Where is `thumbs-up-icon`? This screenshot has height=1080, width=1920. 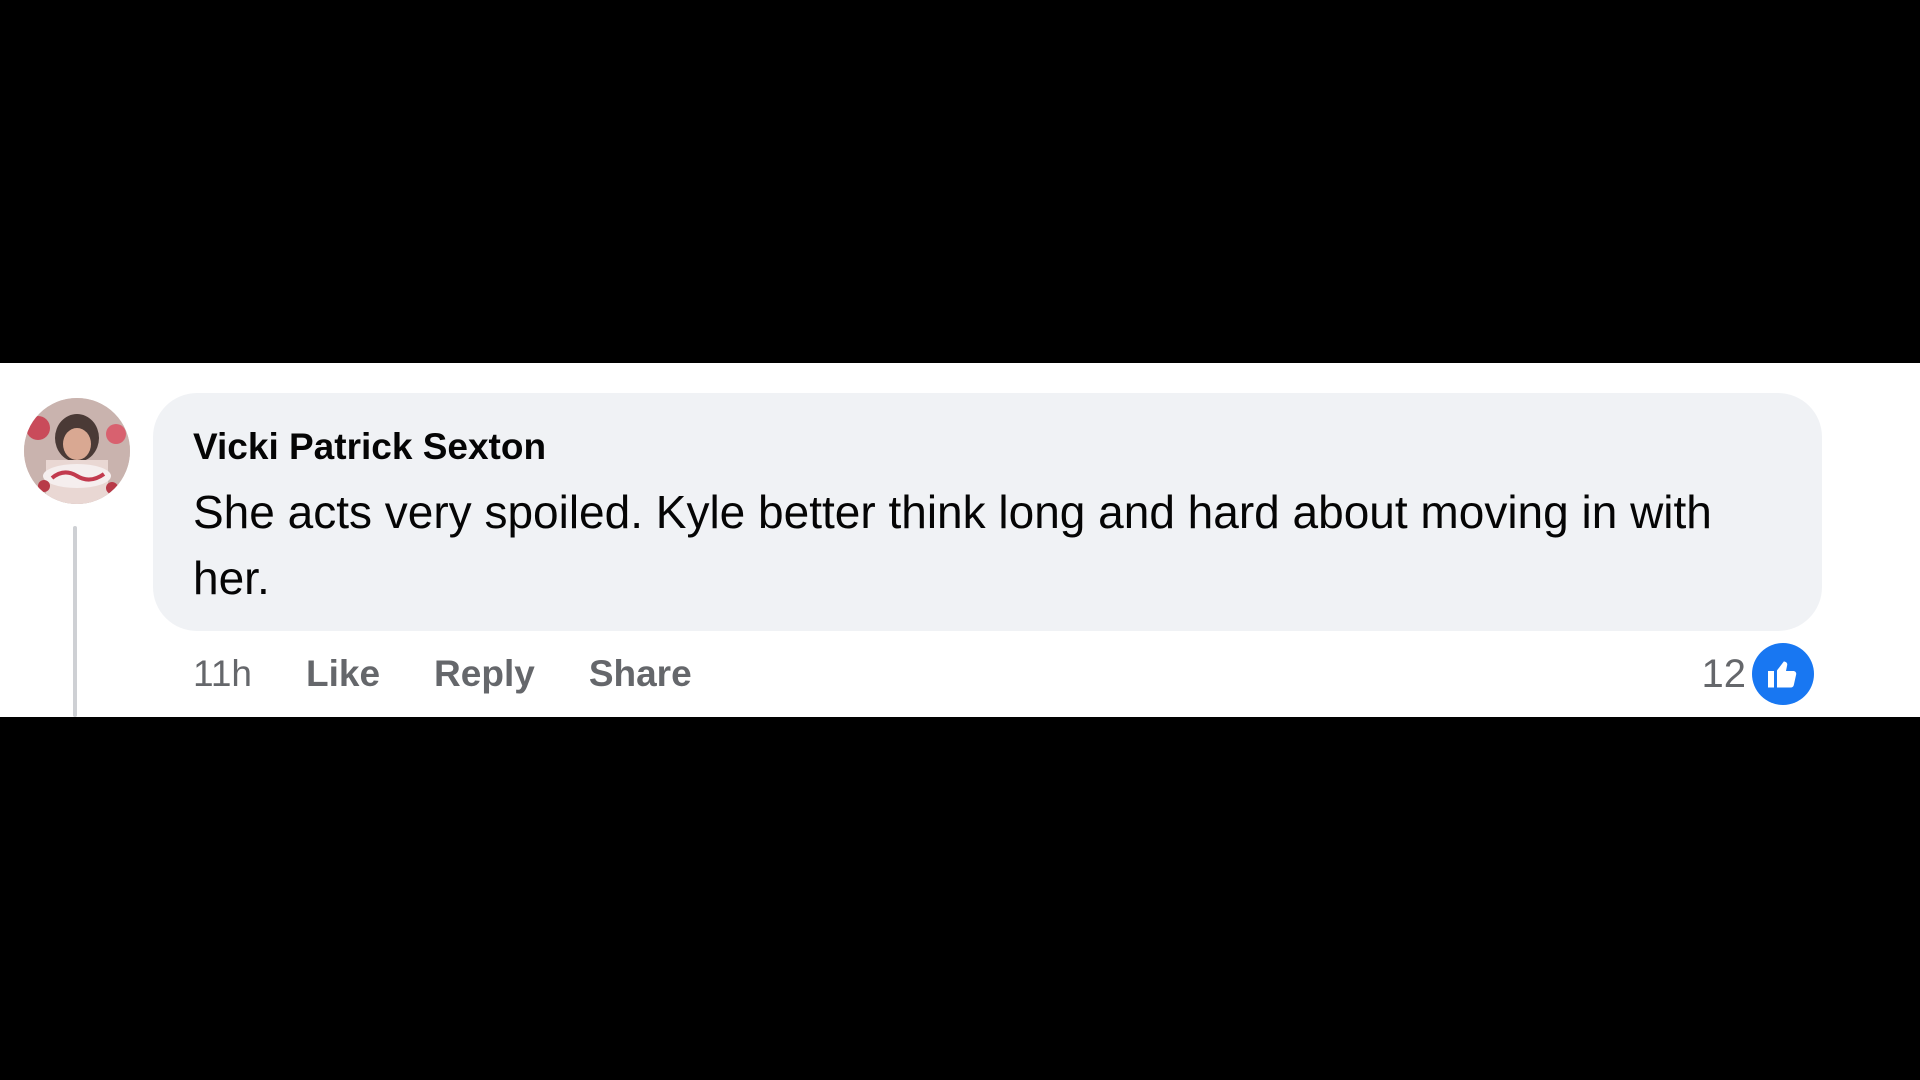 thumbs-up-icon is located at coordinates (1783, 674).